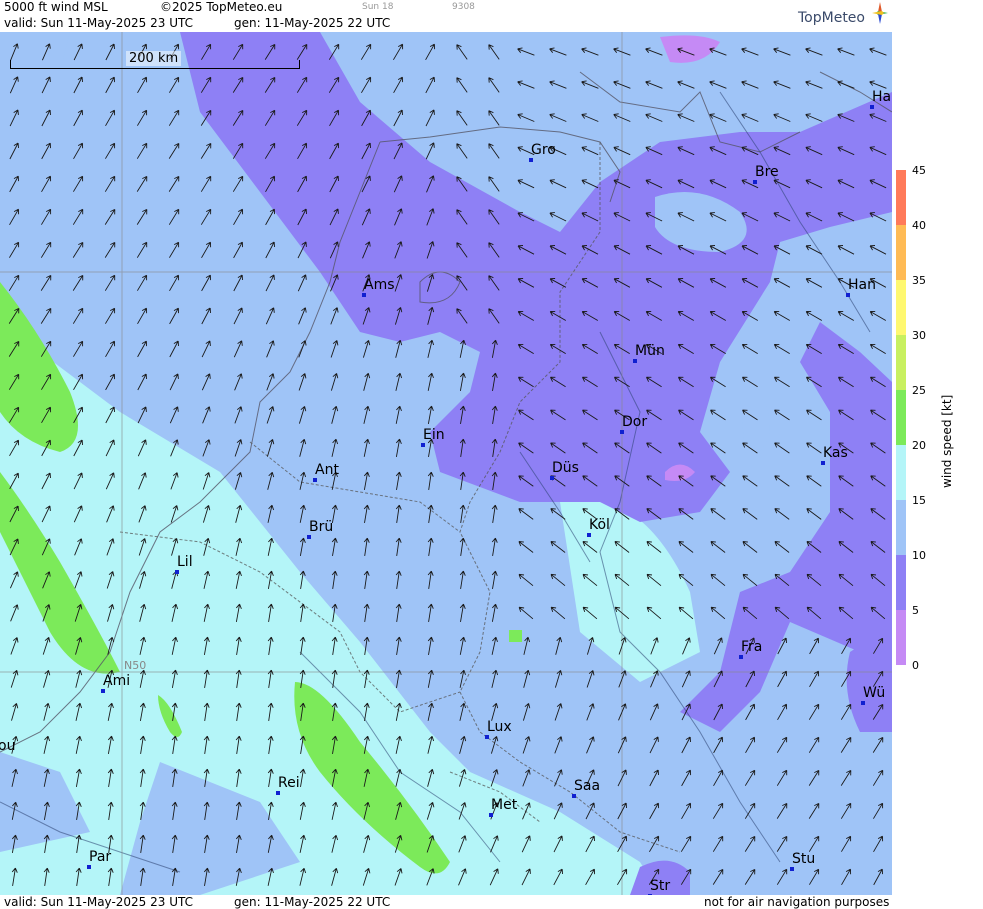 This screenshot has width=983, height=909. What do you see at coordinates (185, 562) in the screenshot?
I see `city-label: Lil` at bounding box center [185, 562].